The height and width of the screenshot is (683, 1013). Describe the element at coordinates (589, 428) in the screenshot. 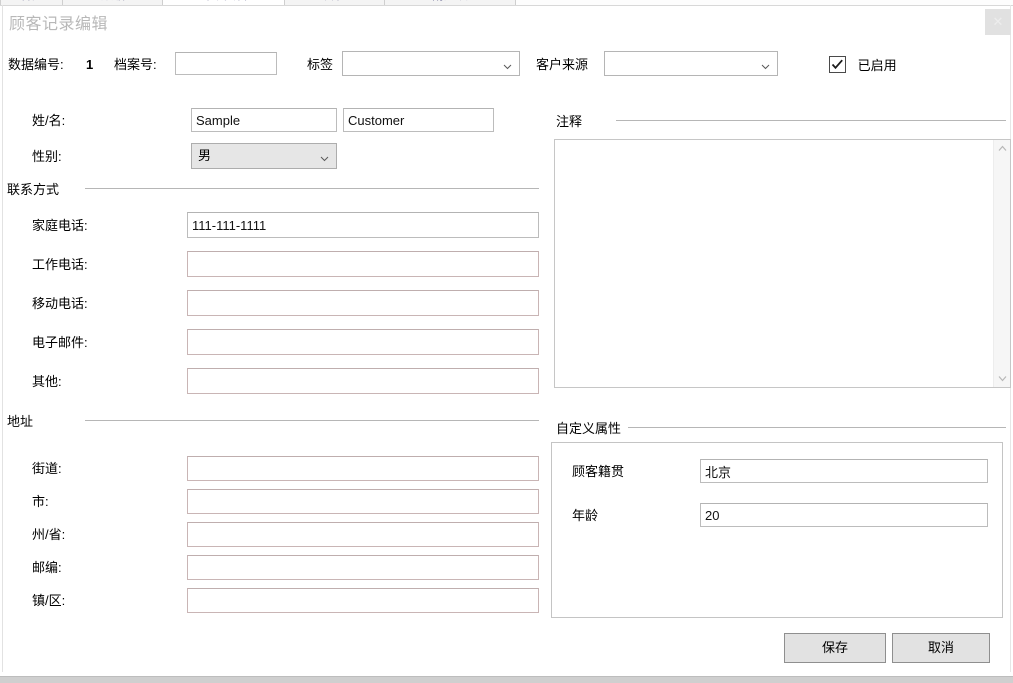

I see `custom-attributes-group-title: 自定义属性` at that location.